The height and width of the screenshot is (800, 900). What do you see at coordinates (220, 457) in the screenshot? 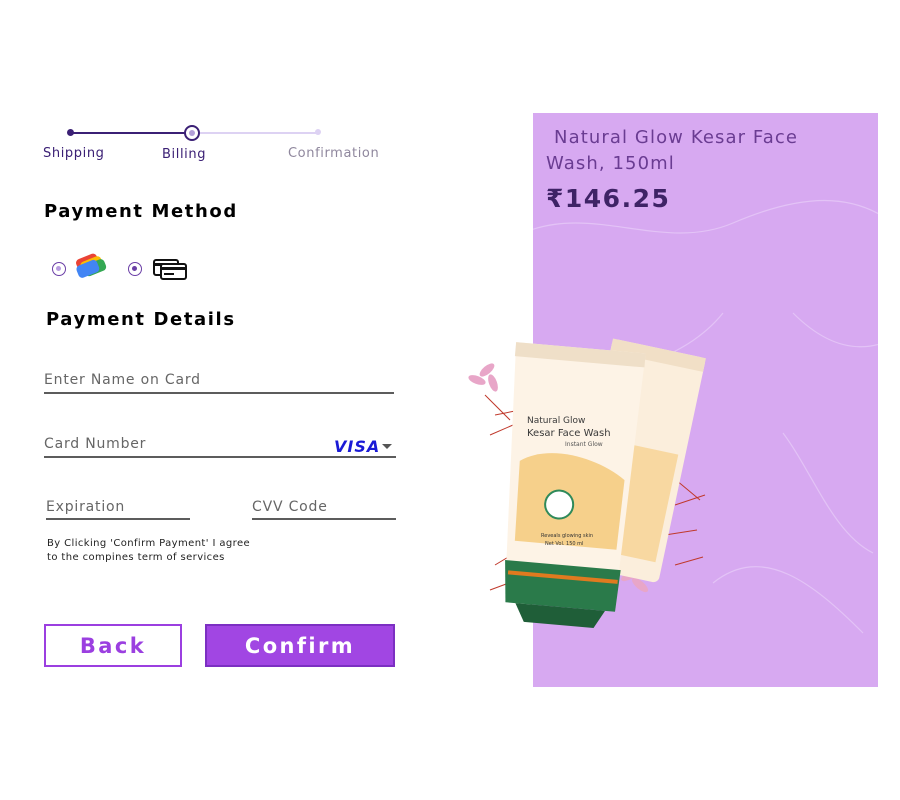
I see `card-number-underline` at bounding box center [220, 457].